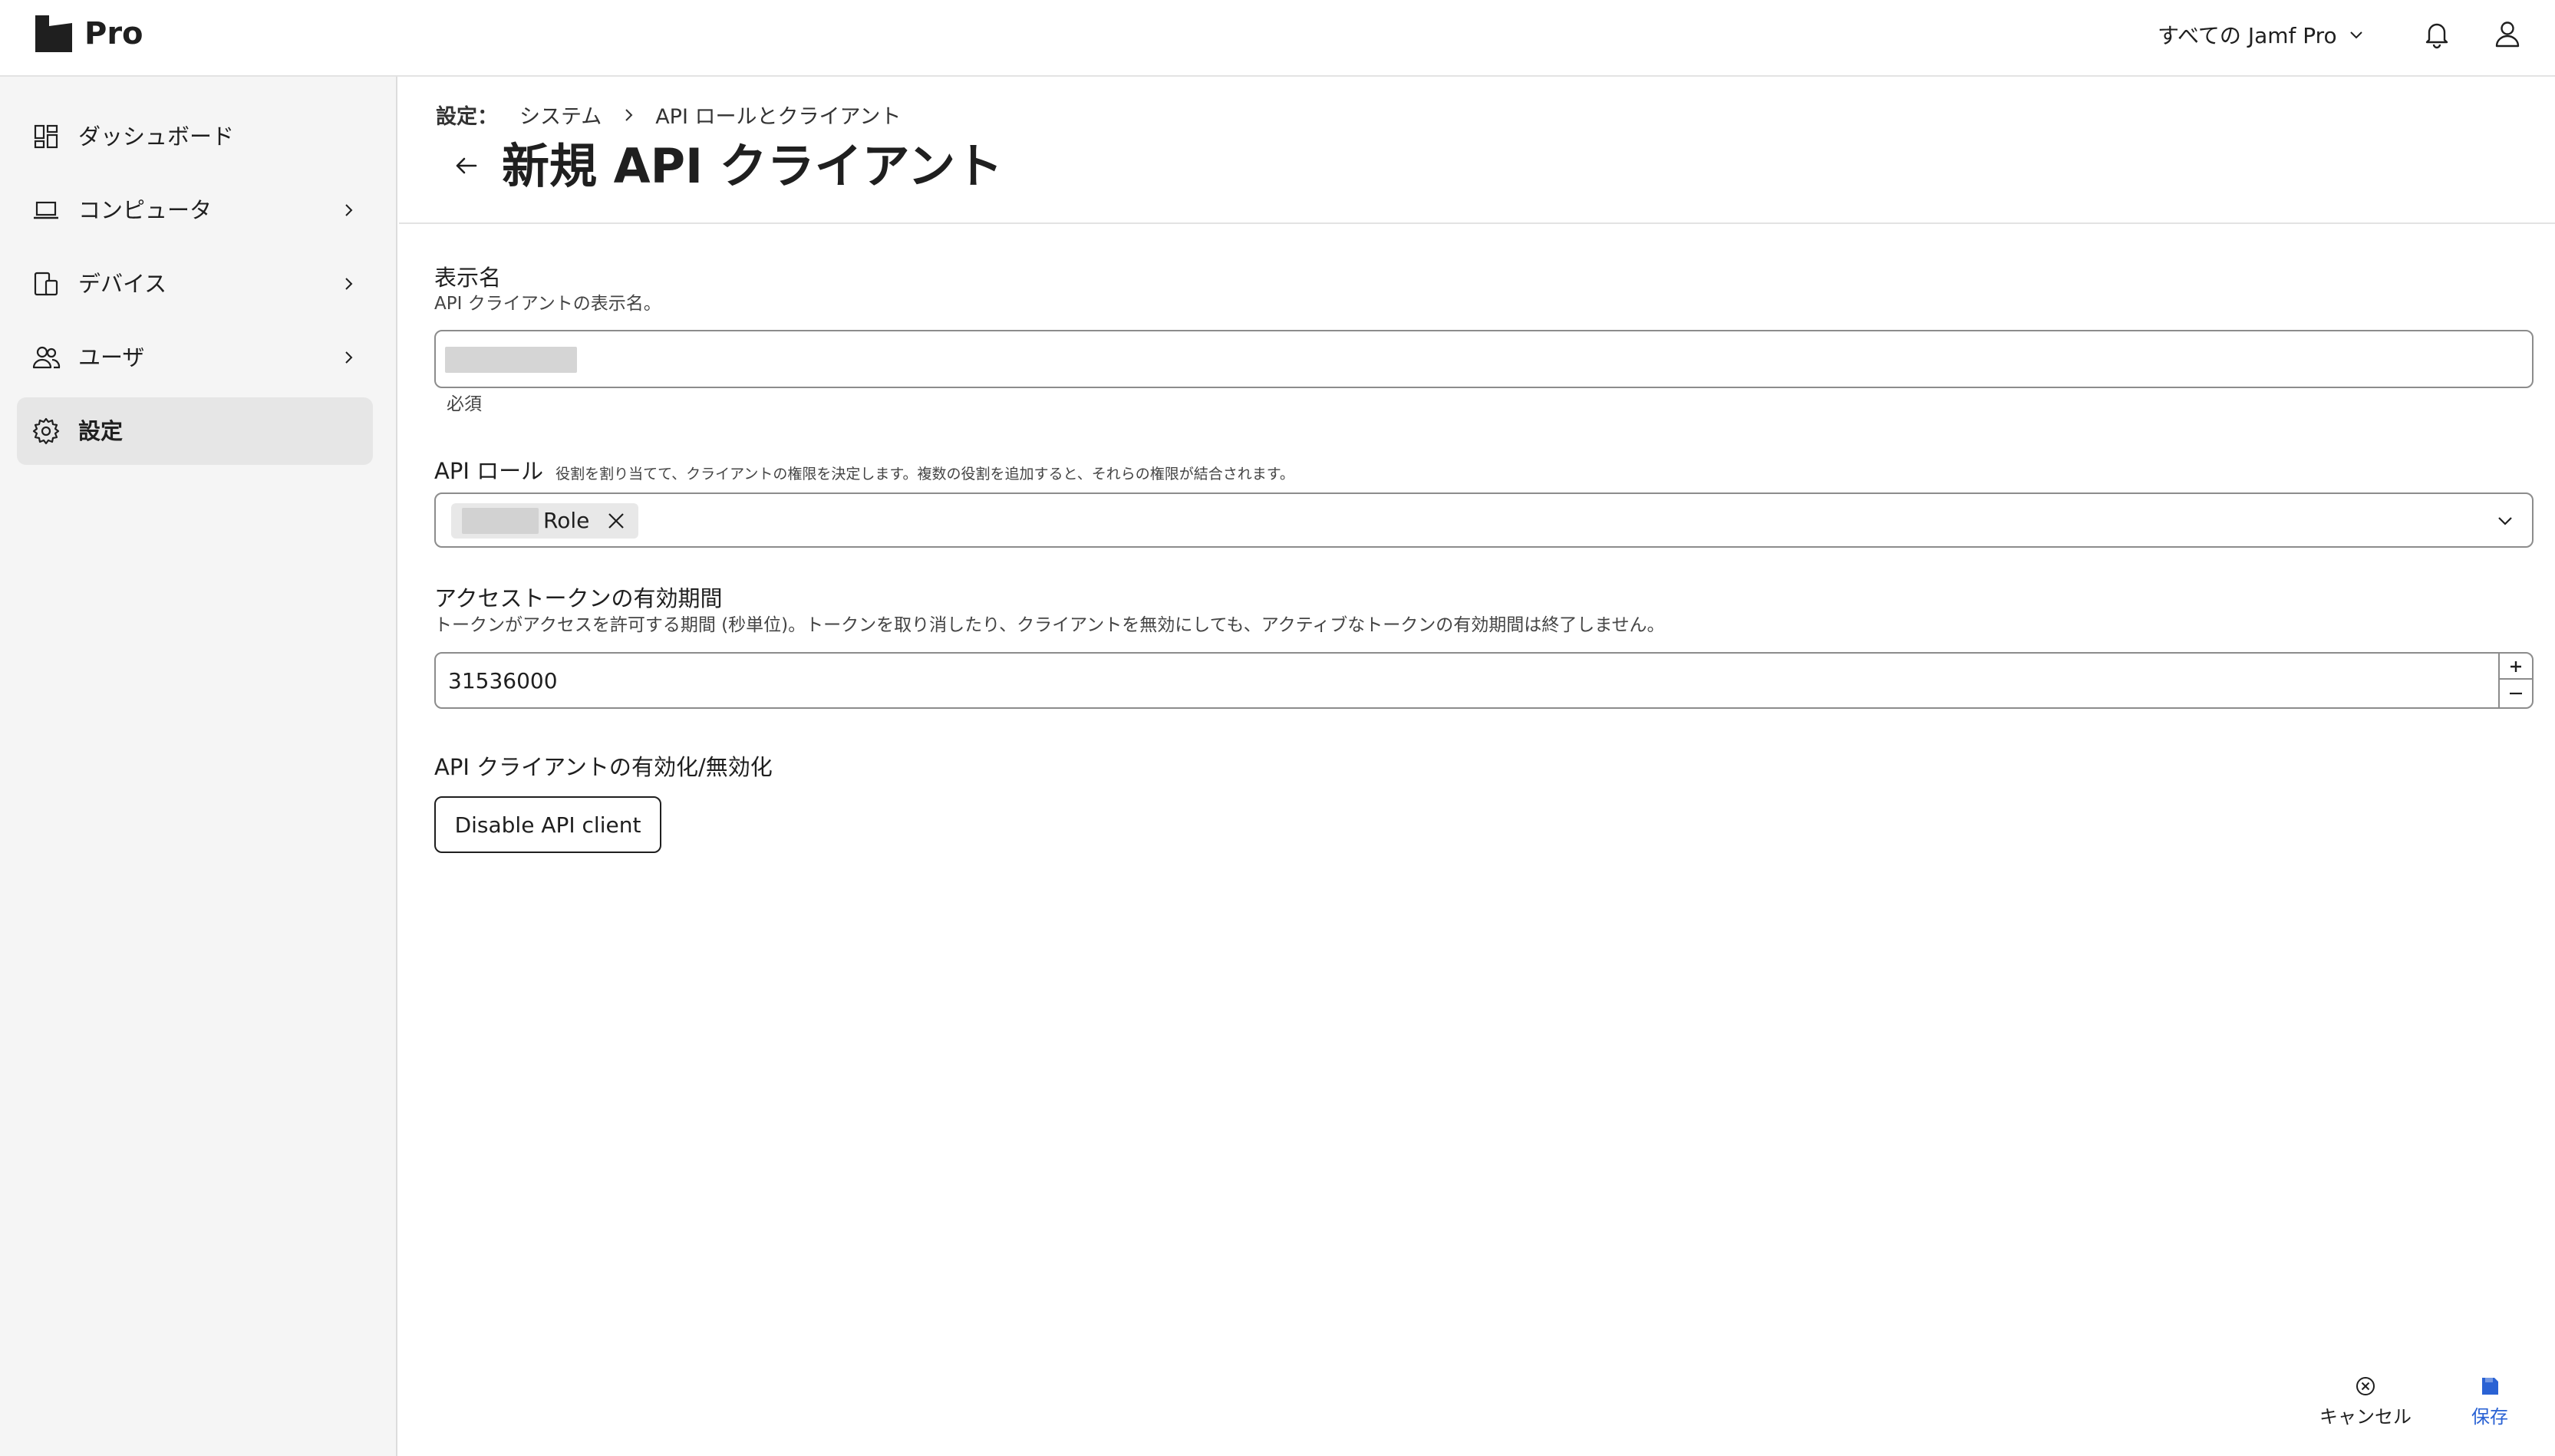  I want to click on gear-icon, so click(46, 431).